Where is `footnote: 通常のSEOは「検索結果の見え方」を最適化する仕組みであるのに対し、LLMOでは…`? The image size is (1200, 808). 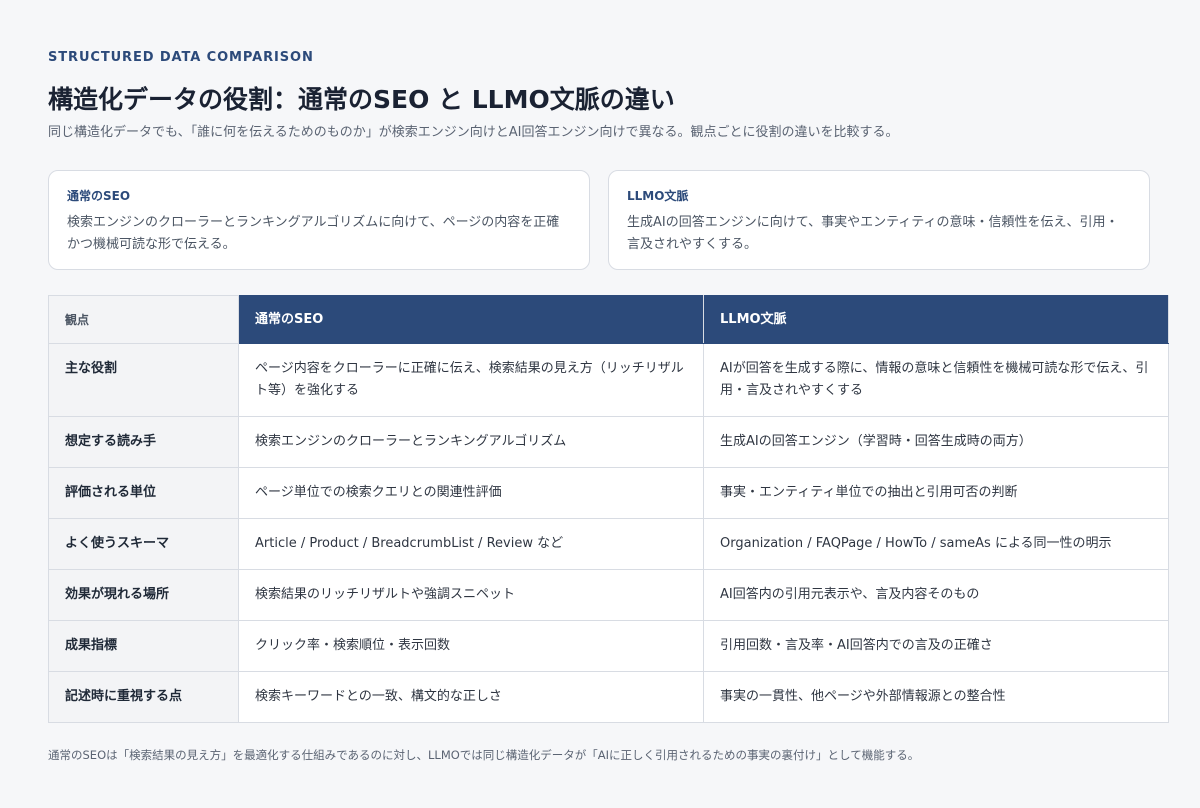
footnote: 通常のSEOは「検索結果の見え方」を最適化する仕組みであるのに対し、LLMOでは… is located at coordinates (484, 755).